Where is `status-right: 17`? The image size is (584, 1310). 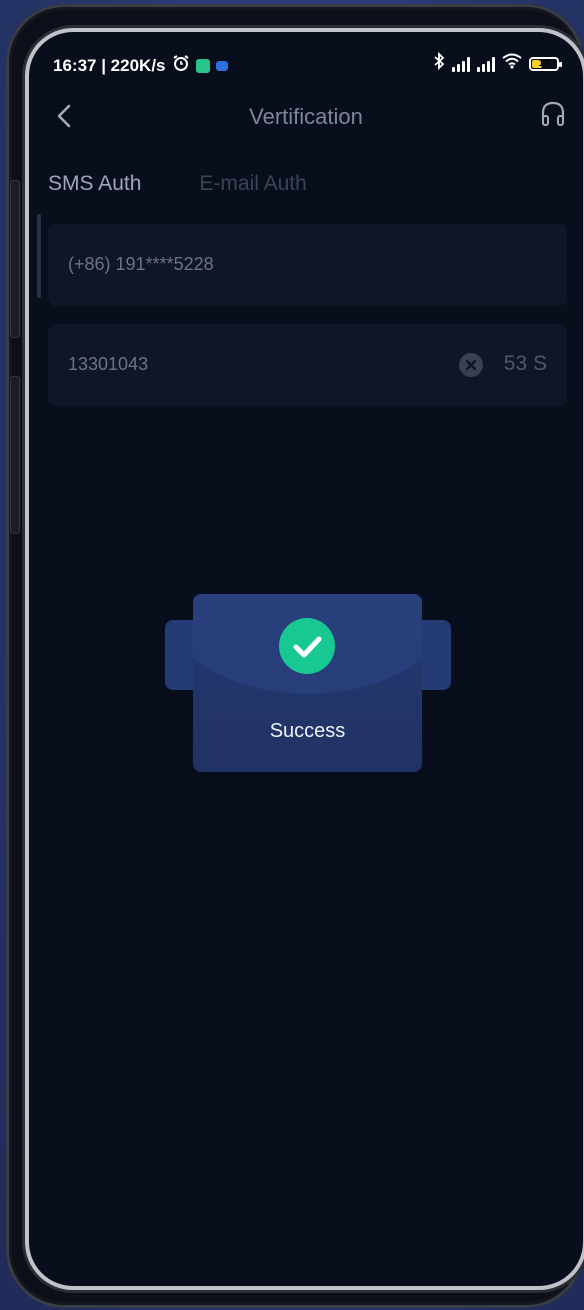 status-right: 17 is located at coordinates (497, 63).